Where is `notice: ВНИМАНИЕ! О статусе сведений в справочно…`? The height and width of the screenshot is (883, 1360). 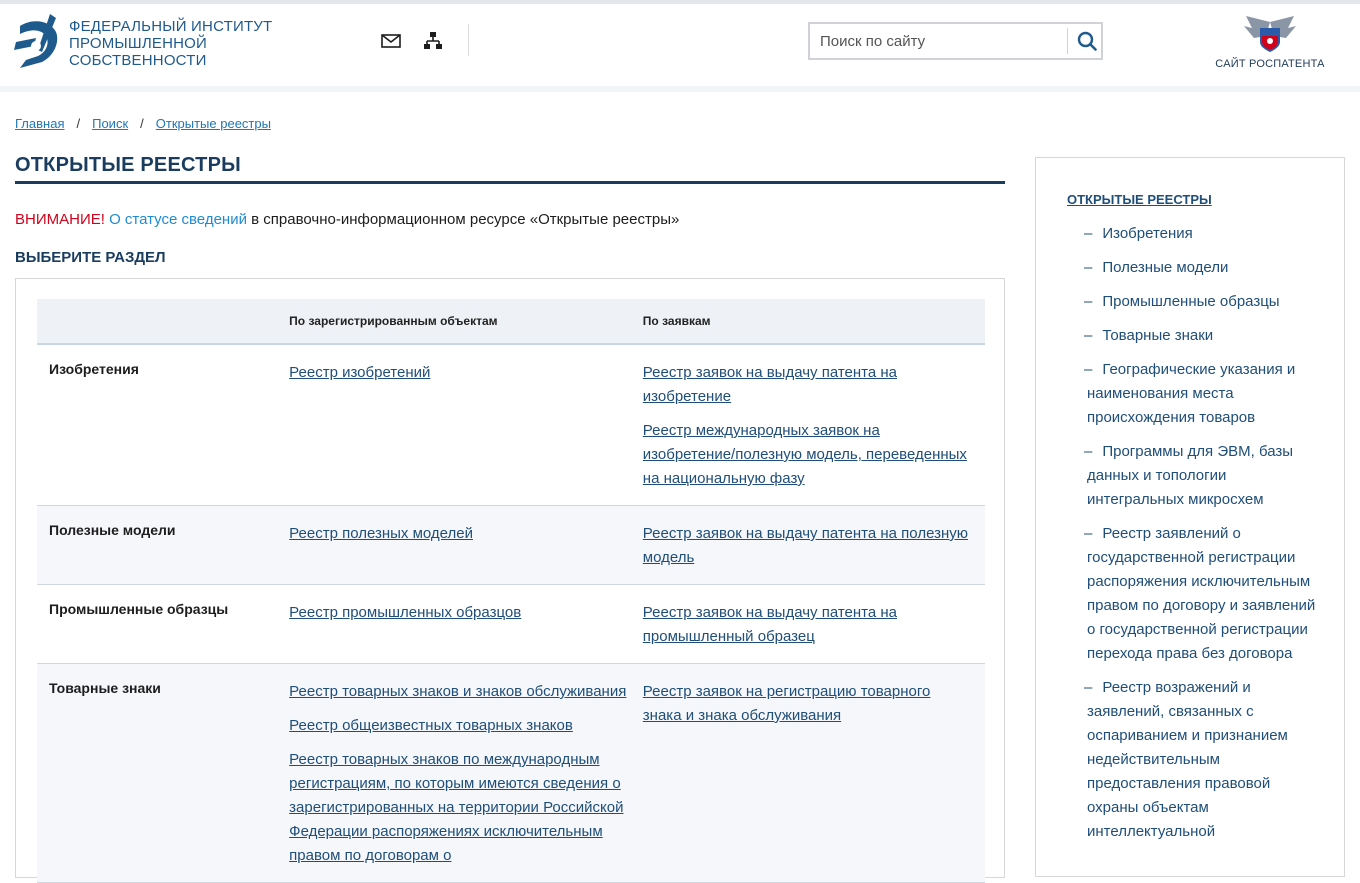 notice: ВНИМАНИЕ! О статусе сведений в справочно… is located at coordinates (347, 219).